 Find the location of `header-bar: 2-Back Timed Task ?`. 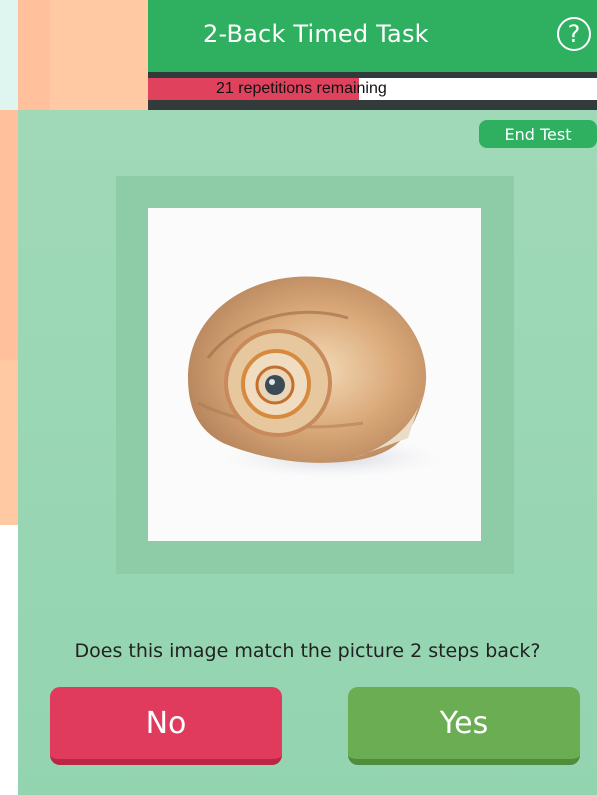

header-bar: 2-Back Timed Task ? is located at coordinates (372, 36).